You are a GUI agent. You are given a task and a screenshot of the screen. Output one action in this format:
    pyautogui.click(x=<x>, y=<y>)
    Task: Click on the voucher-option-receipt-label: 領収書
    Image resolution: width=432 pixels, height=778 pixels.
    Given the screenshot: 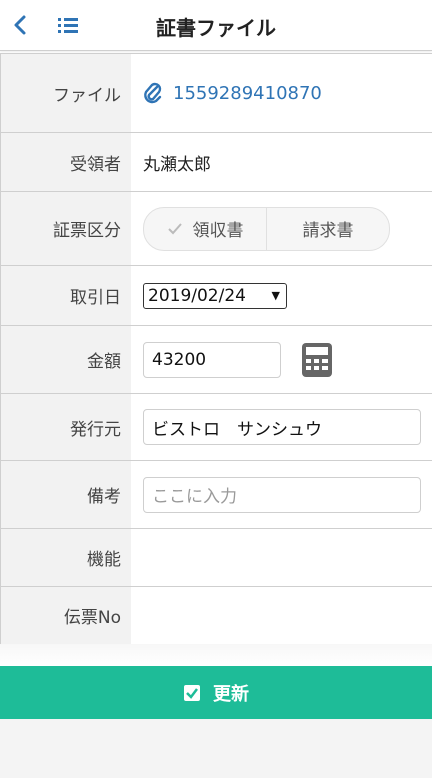 What is the action you would take?
    pyautogui.click(x=218, y=231)
    